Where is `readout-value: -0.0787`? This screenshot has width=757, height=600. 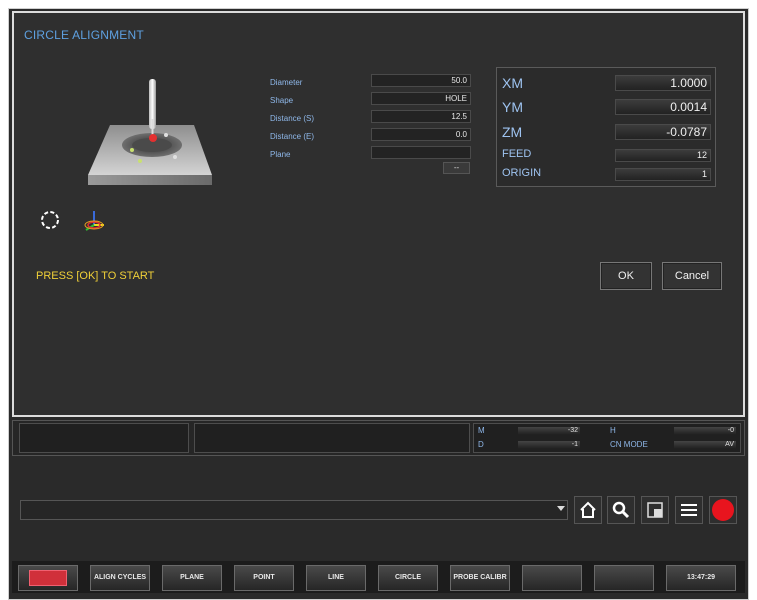 readout-value: -0.0787 is located at coordinates (663, 132).